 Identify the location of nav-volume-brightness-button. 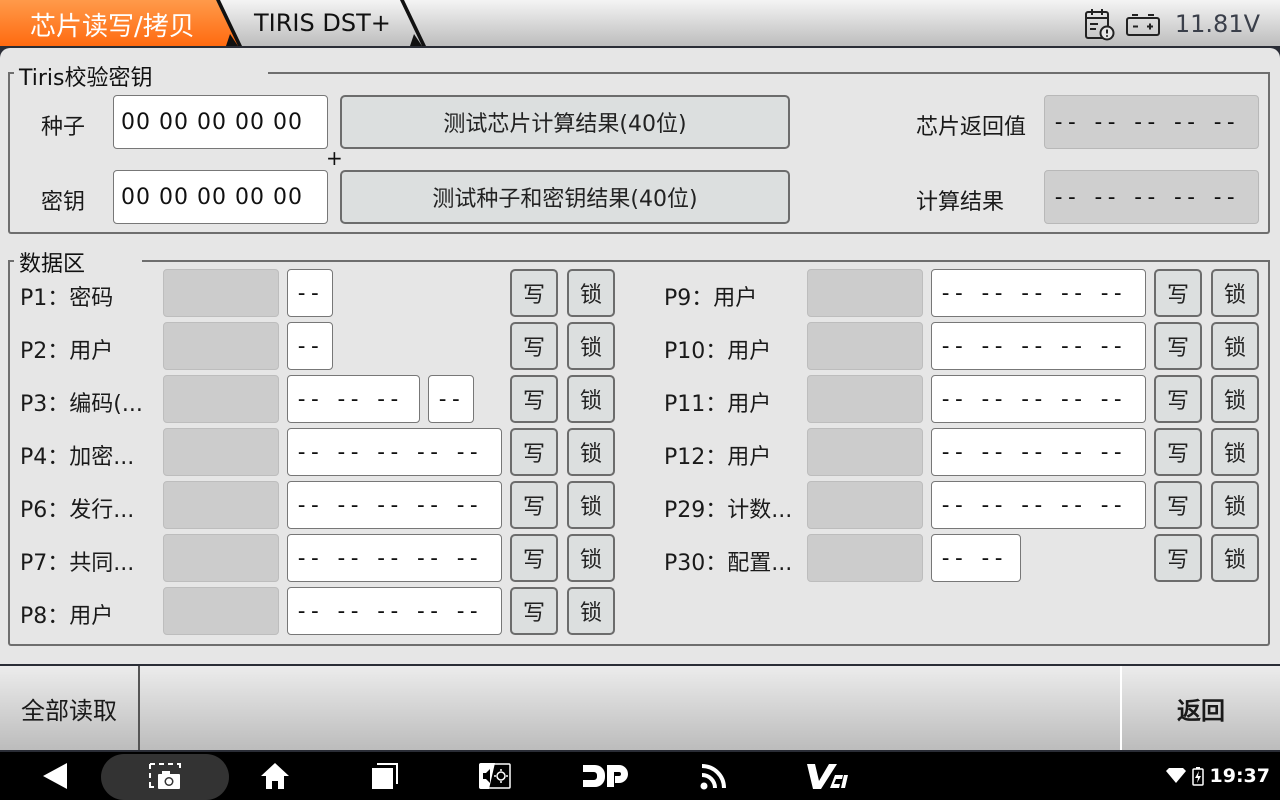
(495, 776).